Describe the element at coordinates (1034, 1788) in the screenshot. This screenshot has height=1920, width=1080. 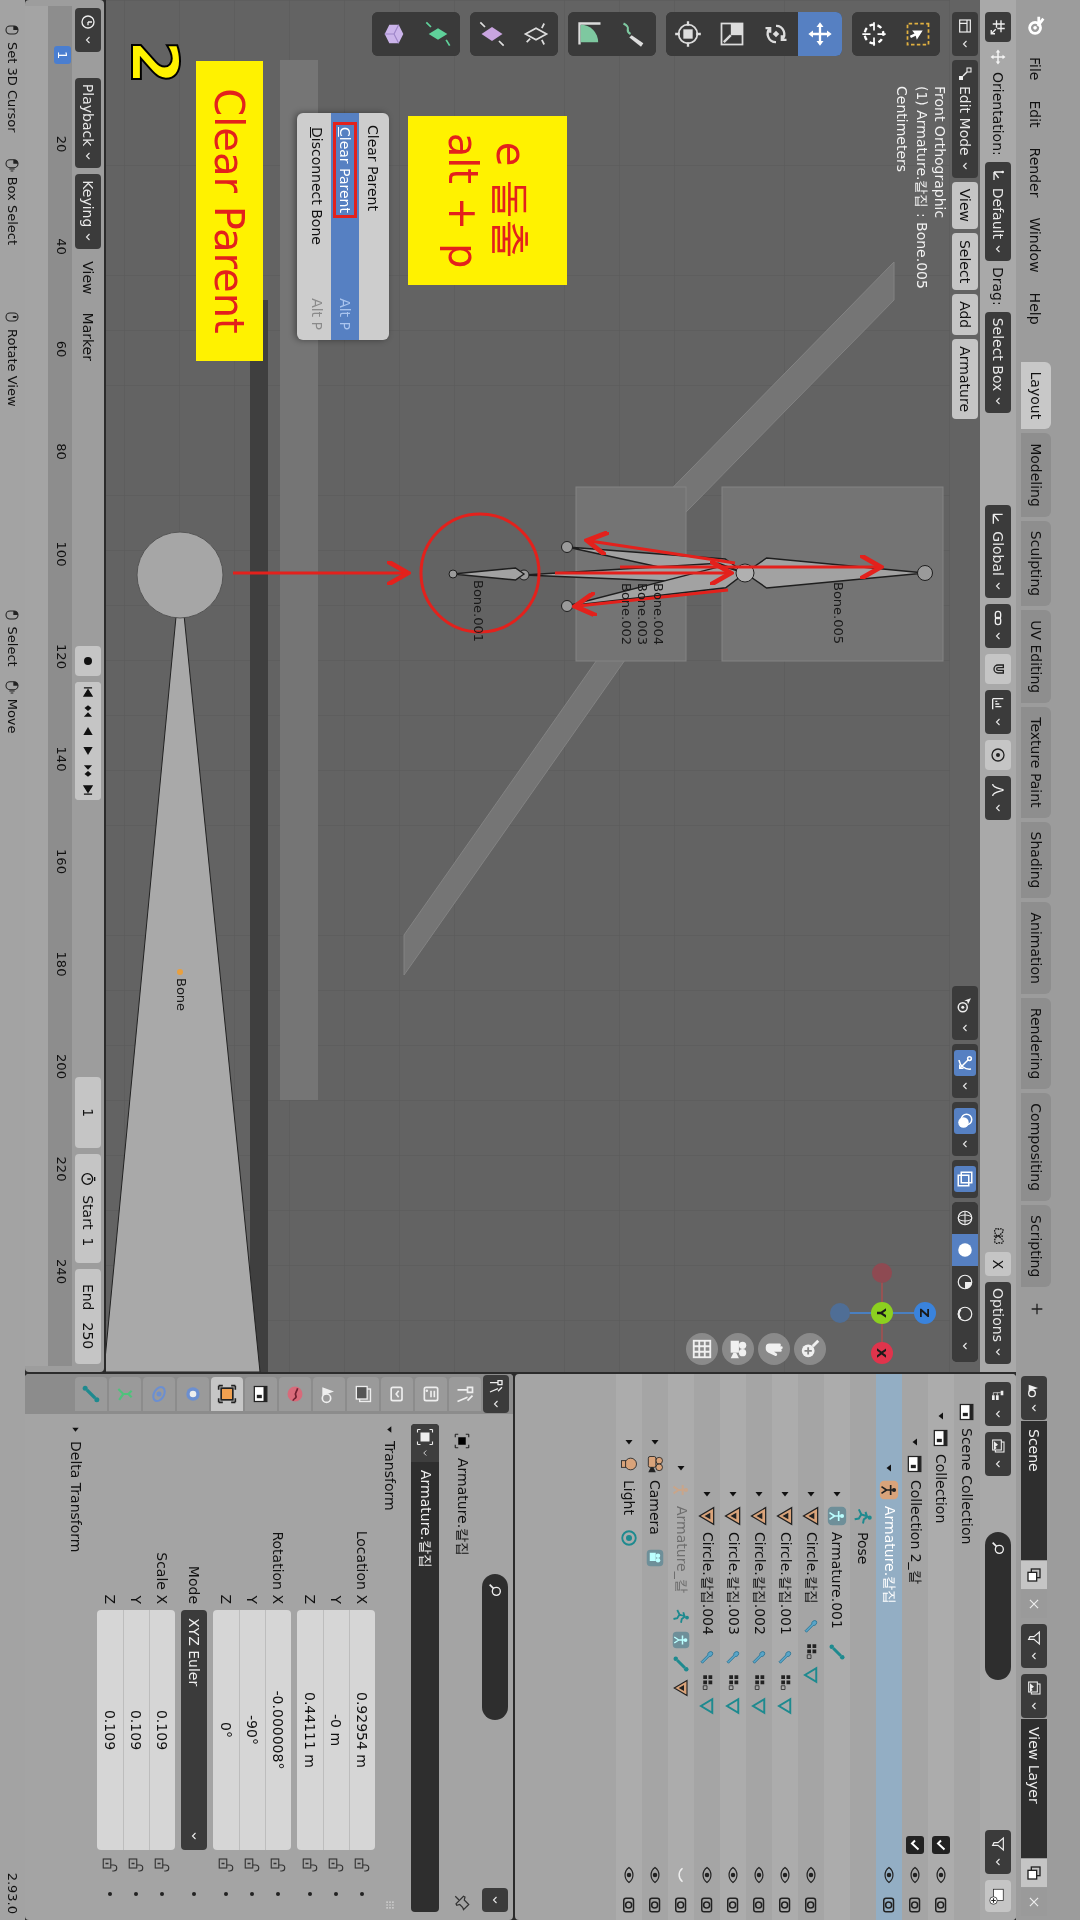
I see `view-layer-field: View Layer` at that location.